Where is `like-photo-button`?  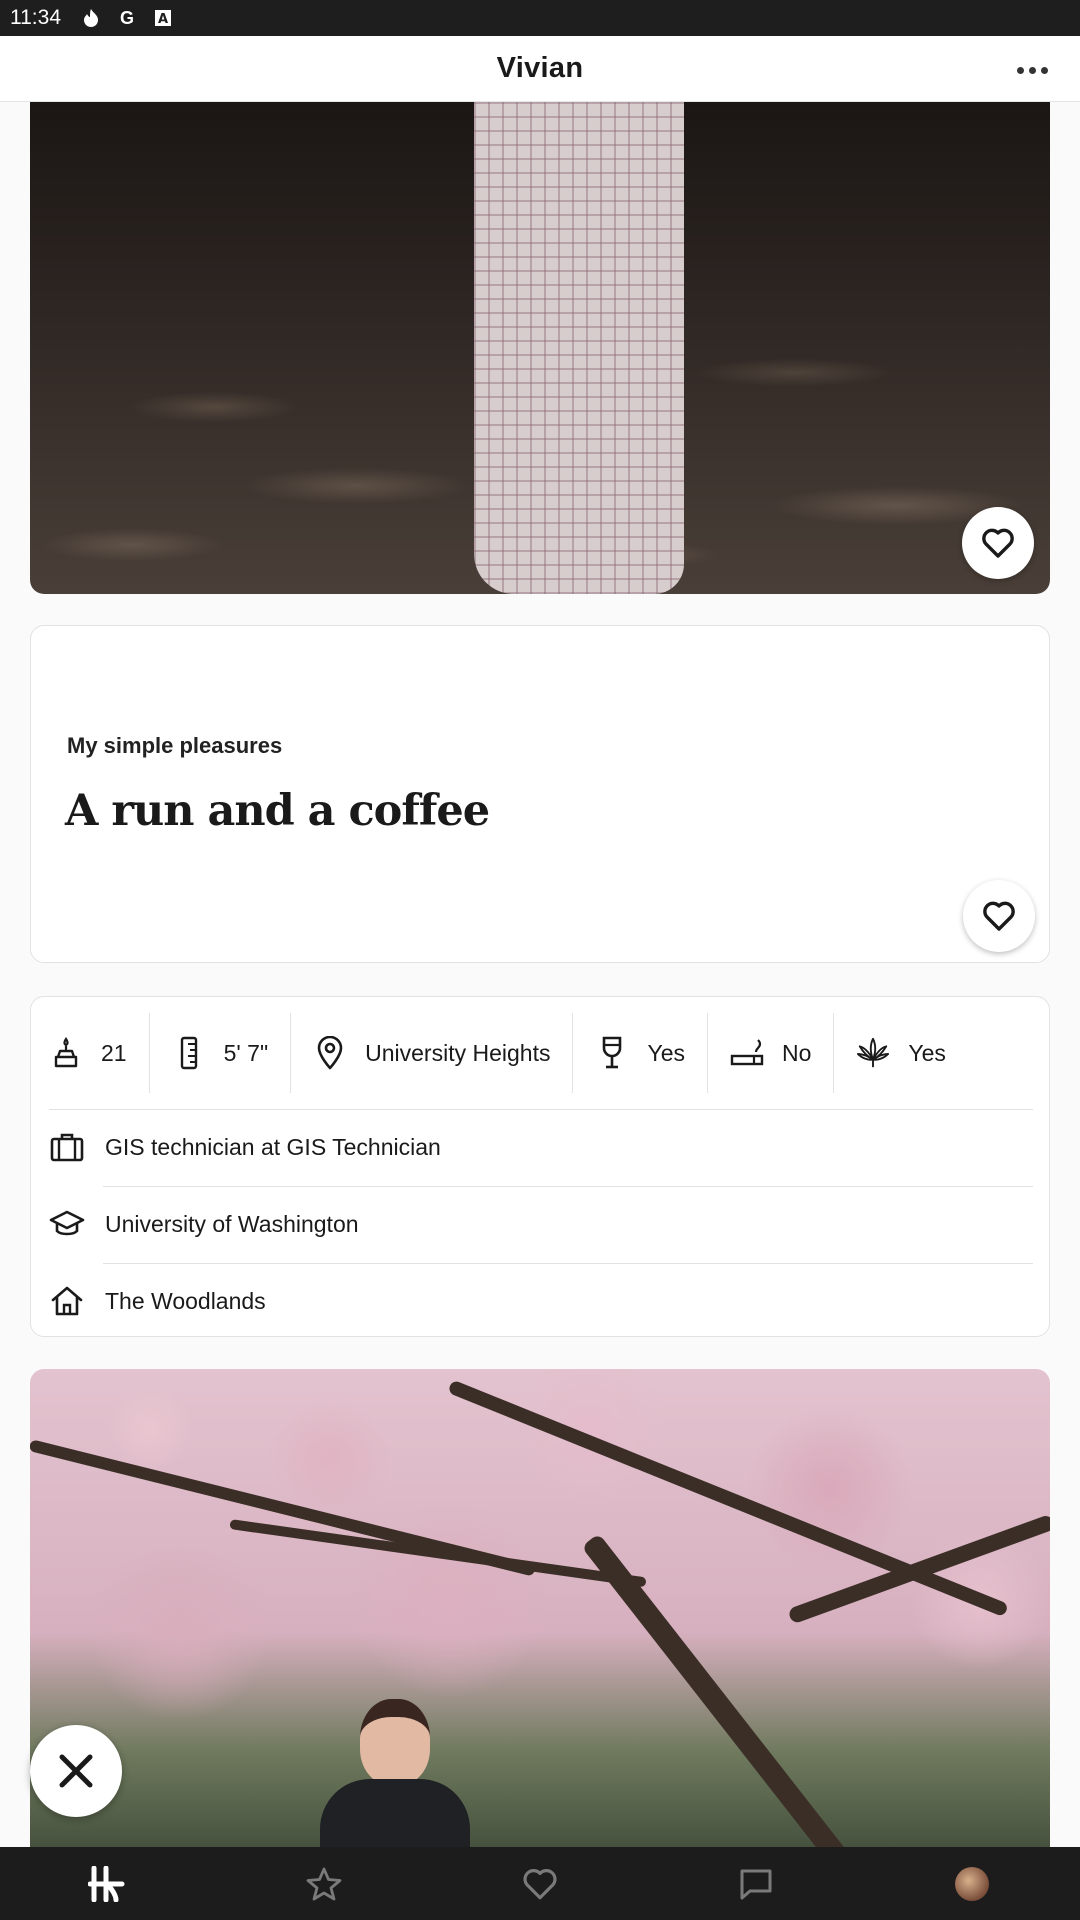 like-photo-button is located at coordinates (998, 543).